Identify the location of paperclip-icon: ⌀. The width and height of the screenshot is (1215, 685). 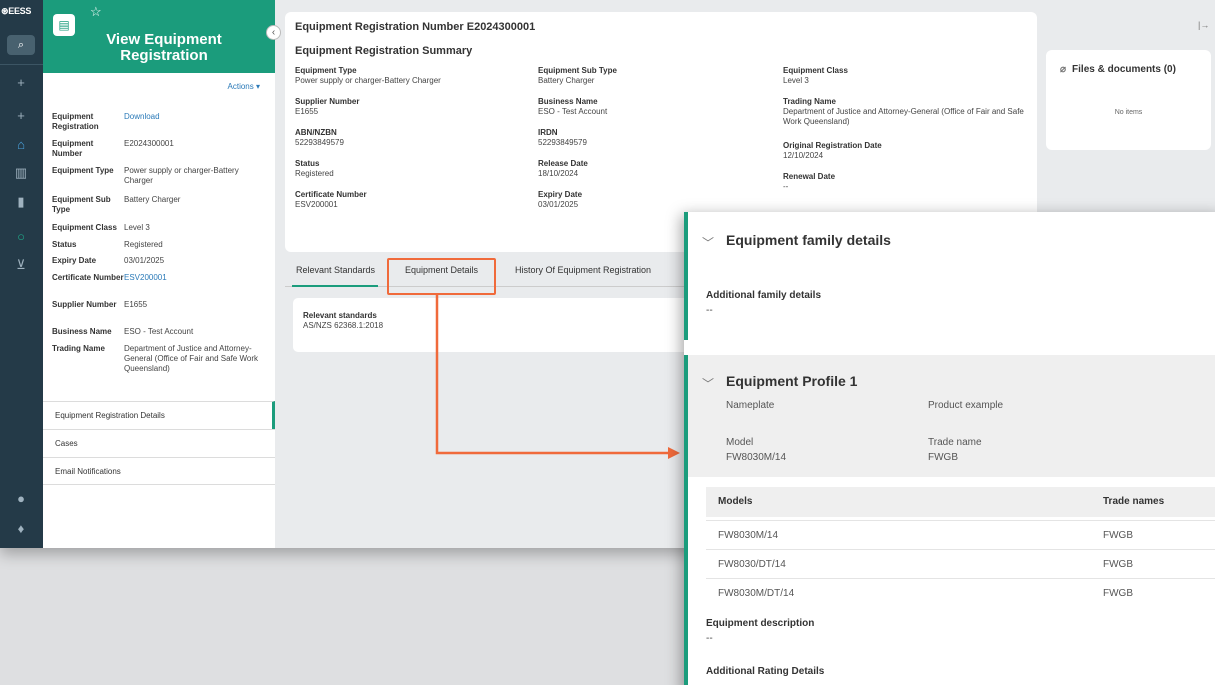
(1063, 69).